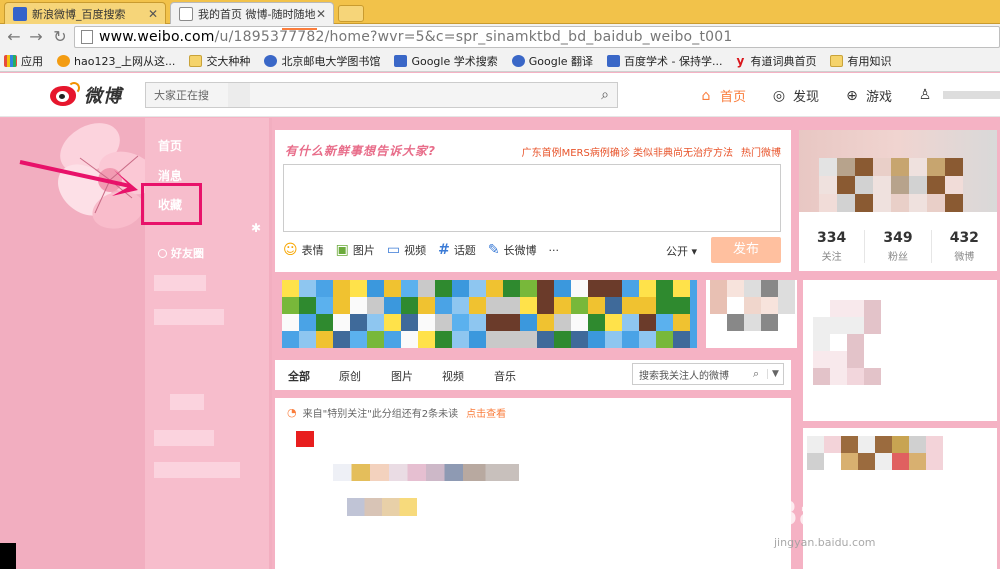 This screenshot has height=569, width=1000. I want to click on forward-icon: →, so click(36, 37).